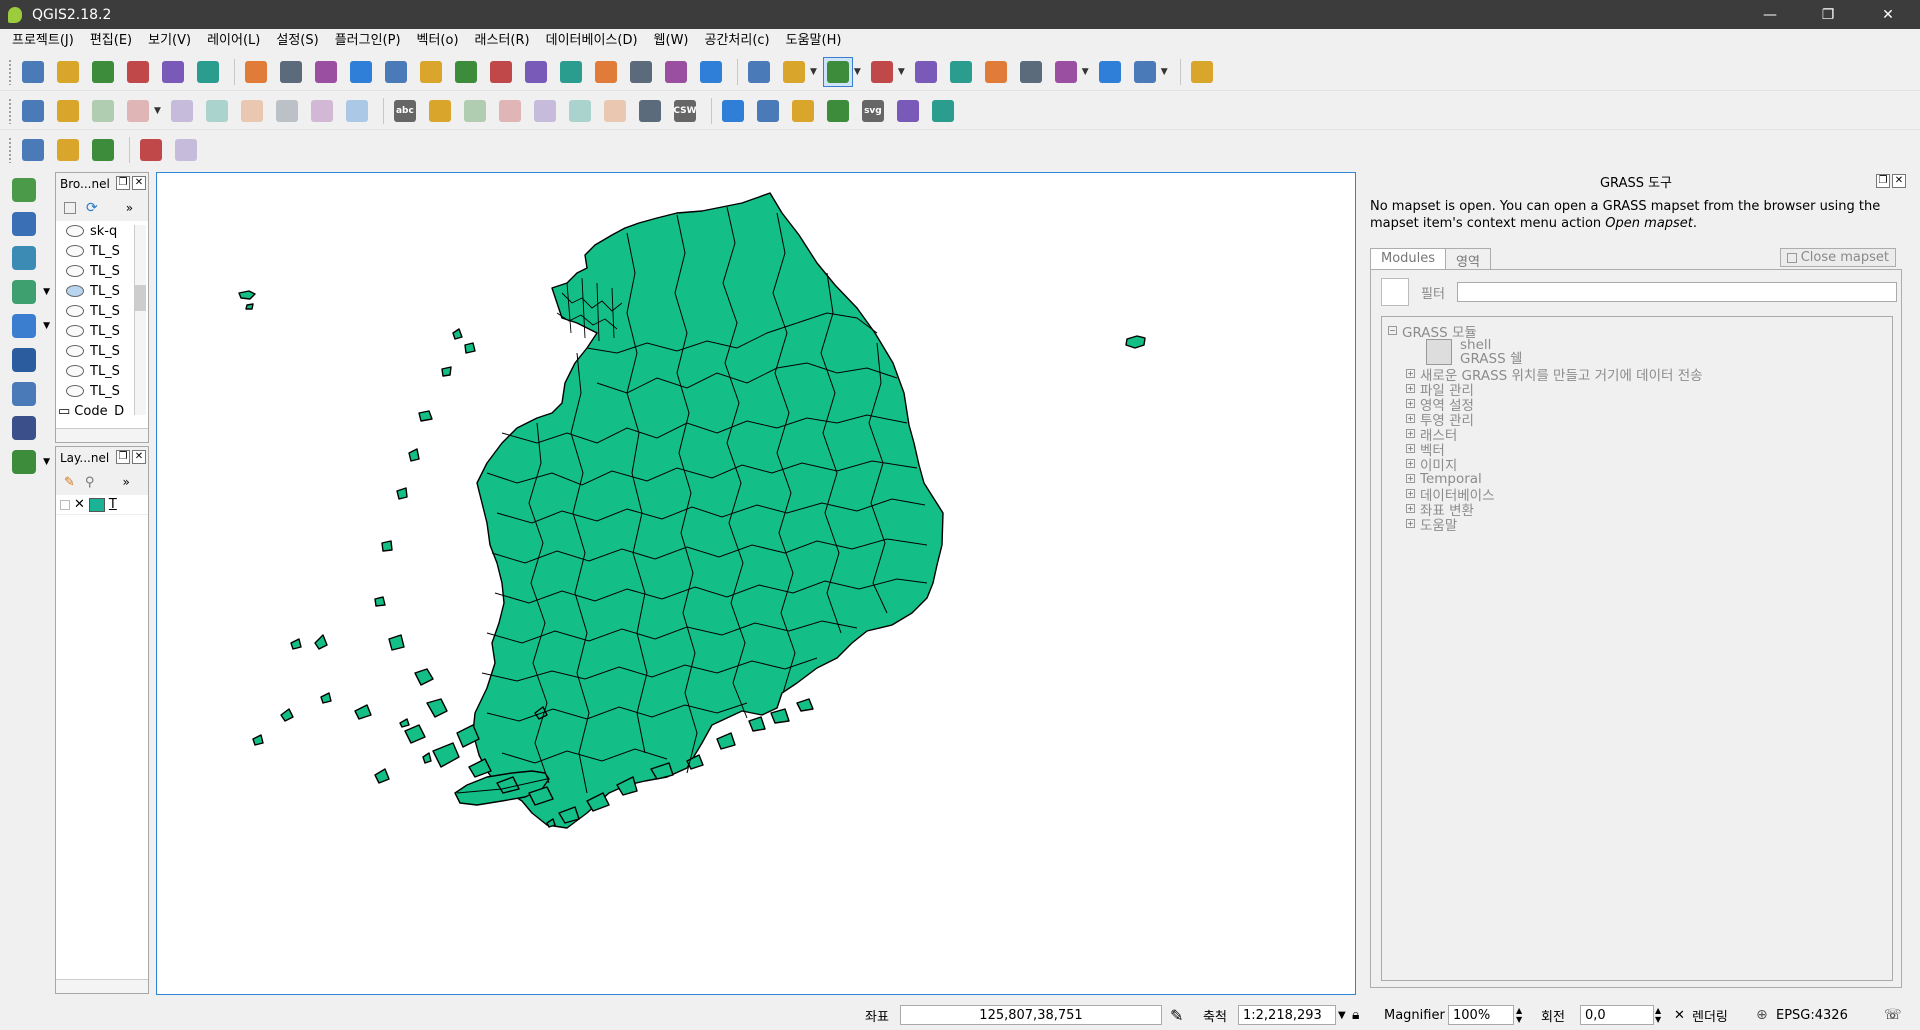 The width and height of the screenshot is (1920, 1030). What do you see at coordinates (33, 150) in the screenshot?
I see `georeferencer-button` at bounding box center [33, 150].